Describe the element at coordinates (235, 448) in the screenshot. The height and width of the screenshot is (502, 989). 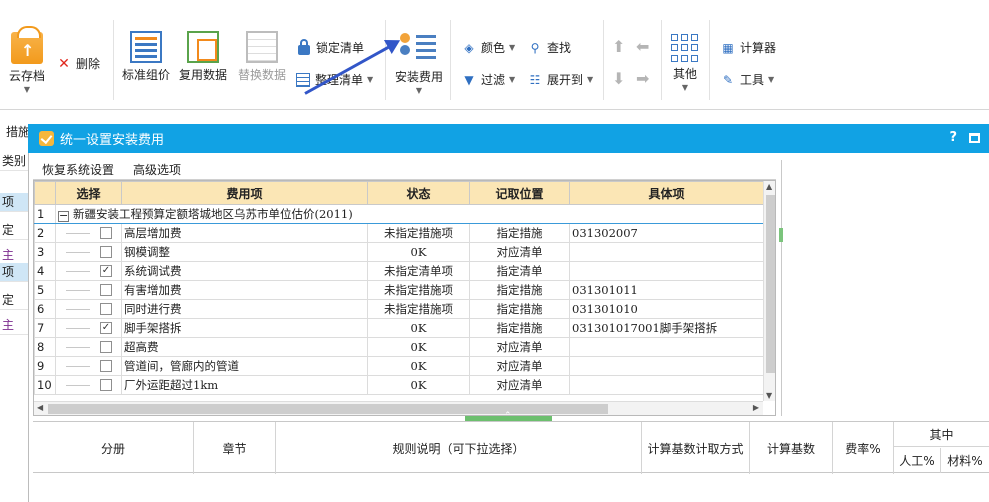
I see `column-header-chapter: 章节` at that location.